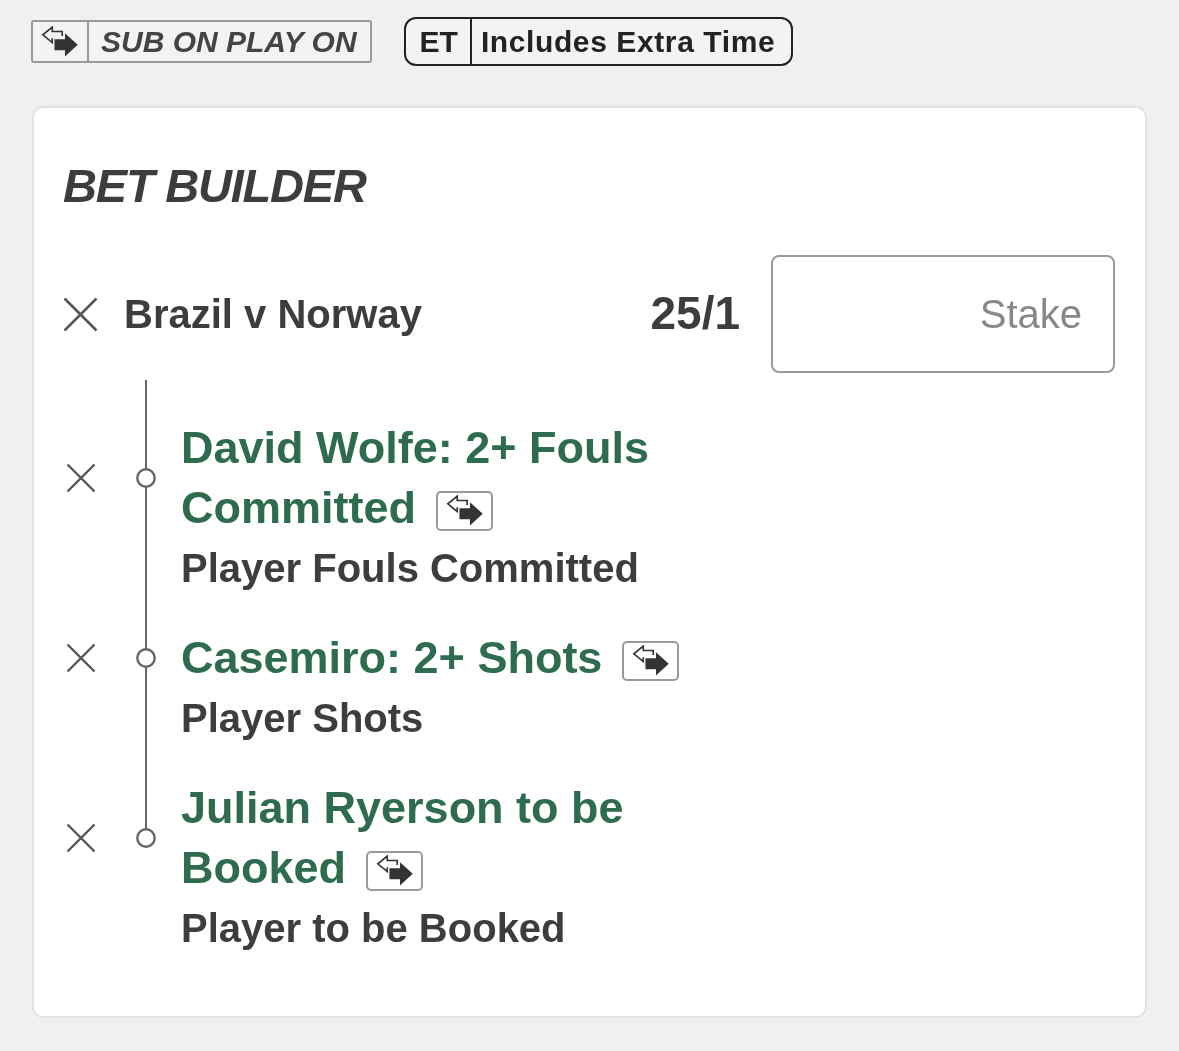 Image resolution: width=1179 pixels, height=1051 pixels. What do you see at coordinates (215, 186) in the screenshot?
I see `card-title: BET BUILDER` at bounding box center [215, 186].